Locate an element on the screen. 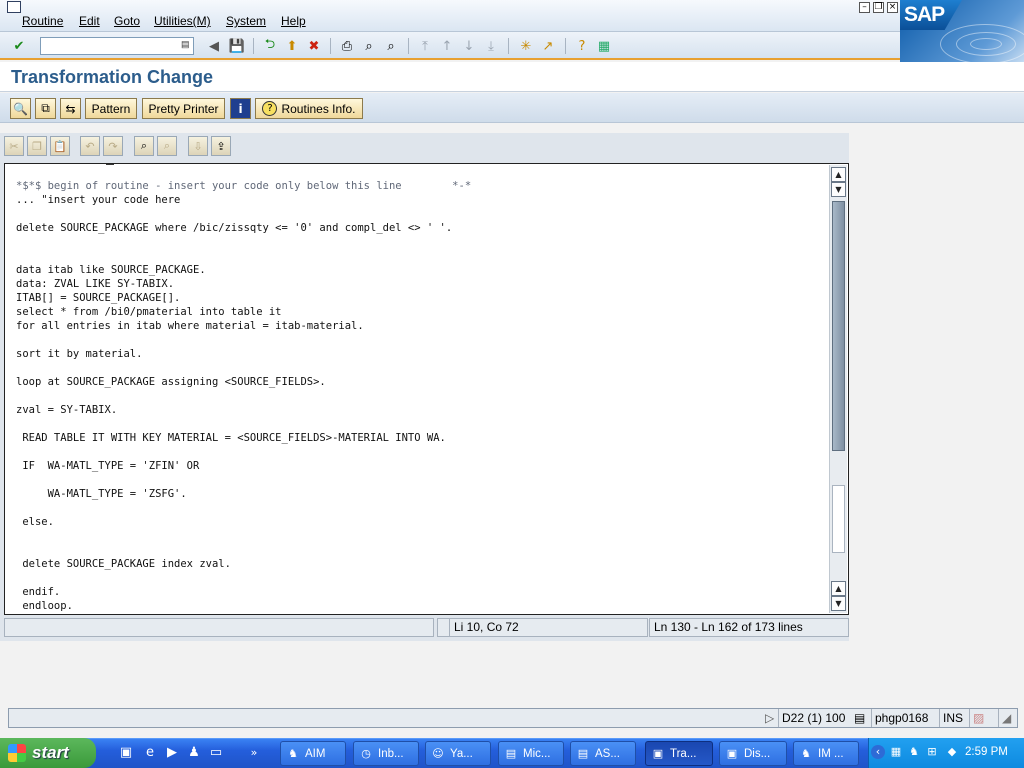 The image size is (1024, 768). tray-aim-icon: ♞ is located at coordinates (914, 752).